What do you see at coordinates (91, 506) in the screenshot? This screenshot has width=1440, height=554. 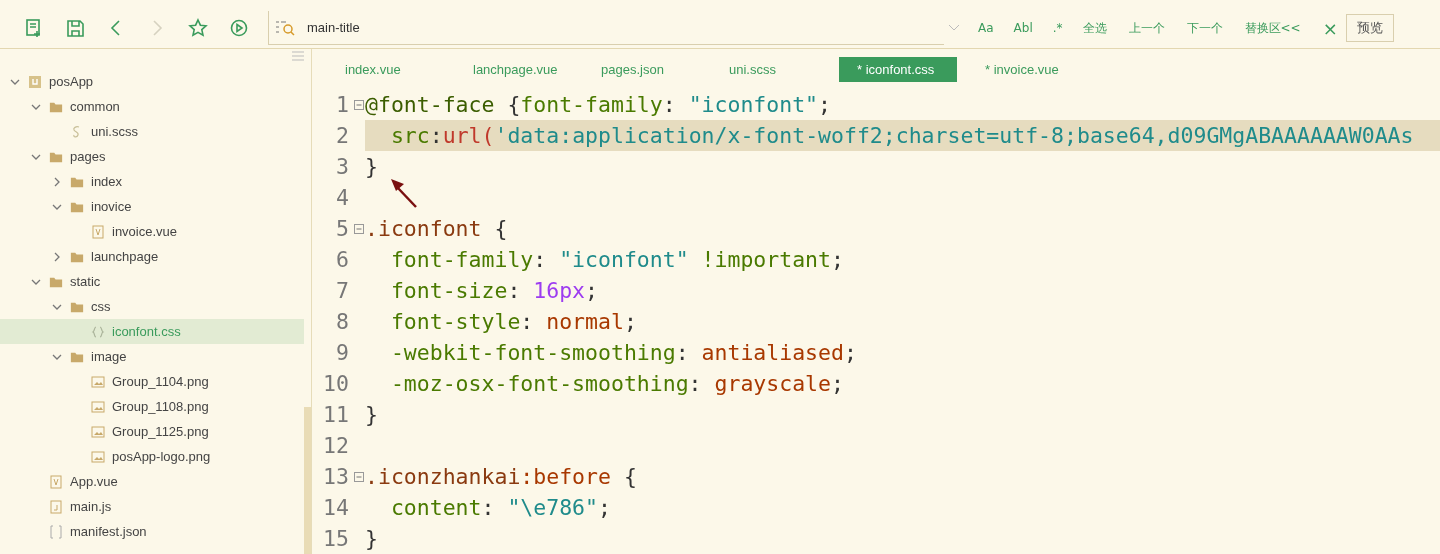 I see `tree-item-label: main.js` at bounding box center [91, 506].